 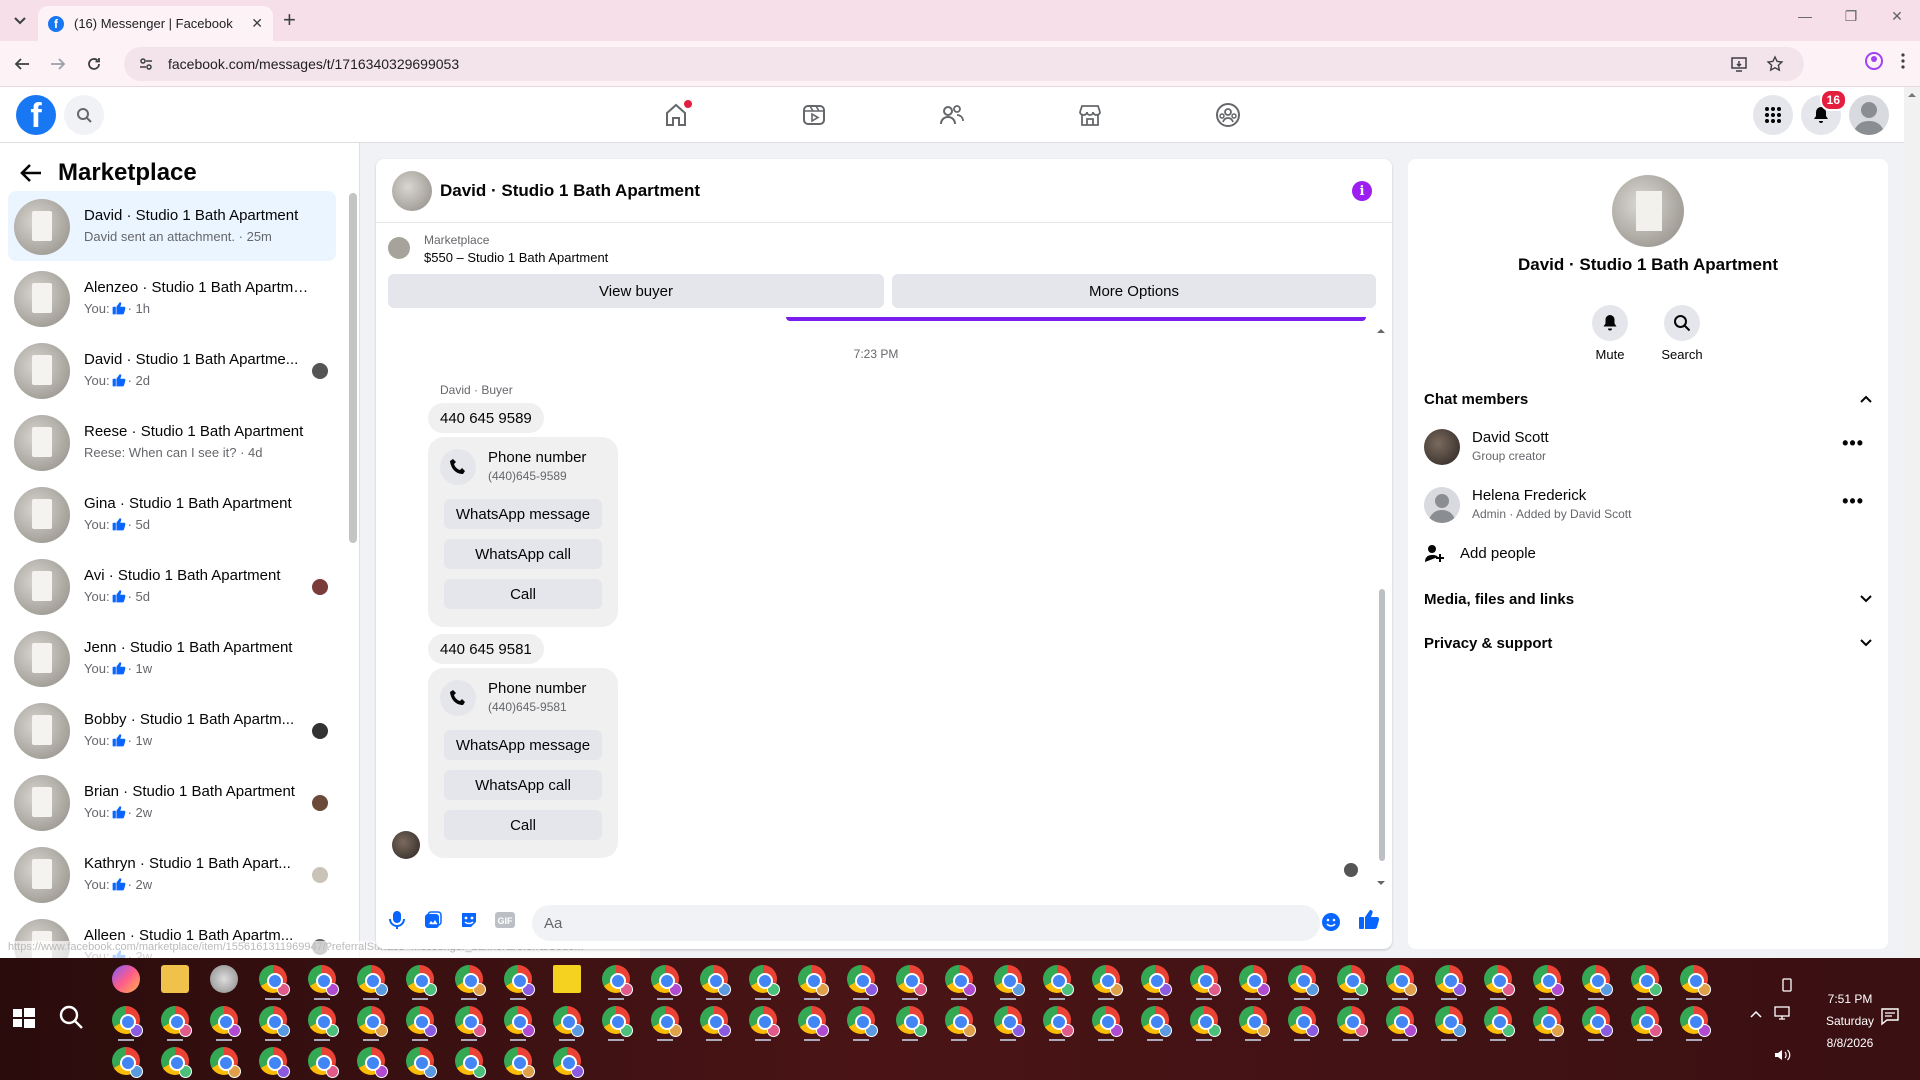 I want to click on site-settings-icon, so click(x=146, y=64).